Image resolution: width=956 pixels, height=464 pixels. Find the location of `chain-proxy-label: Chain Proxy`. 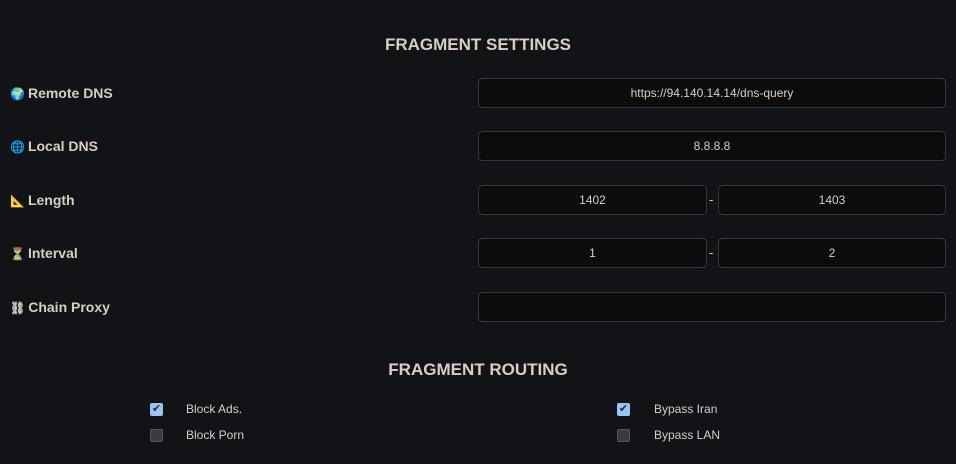

chain-proxy-label: Chain Proxy is located at coordinates (69, 307).